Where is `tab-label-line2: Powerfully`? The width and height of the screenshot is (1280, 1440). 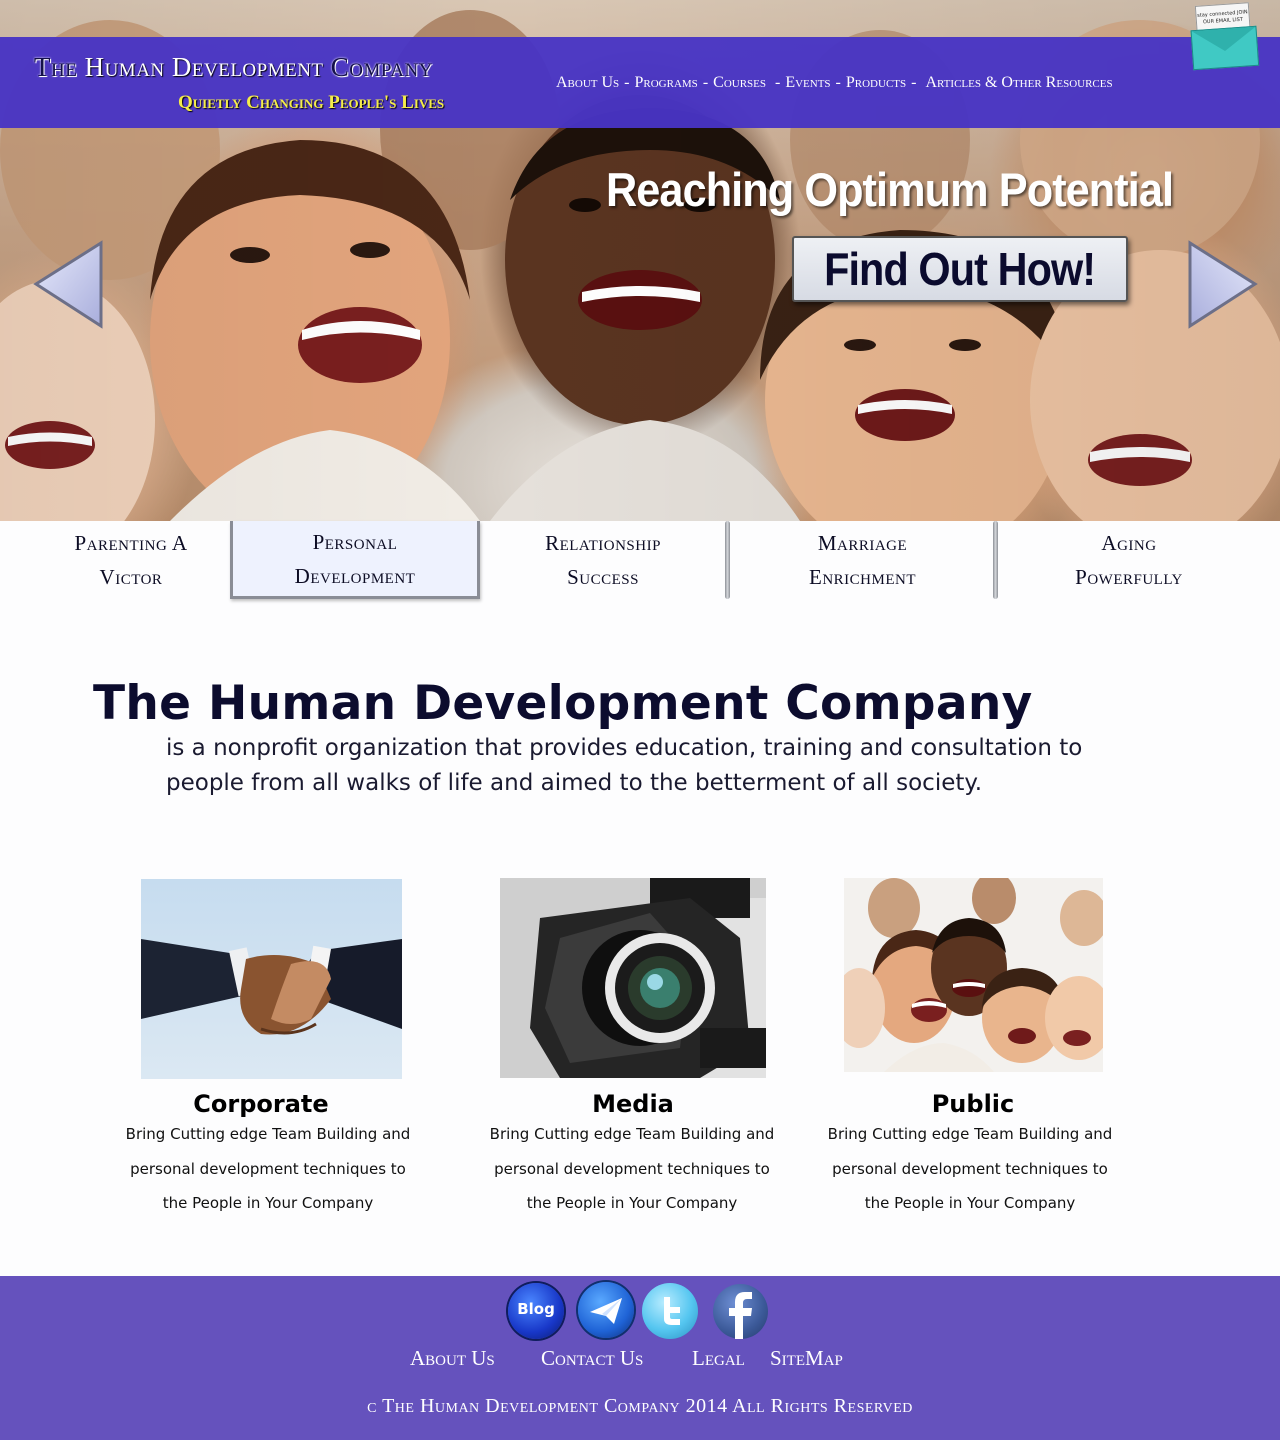
tab-label-line2: Powerfully is located at coordinates (1129, 577).